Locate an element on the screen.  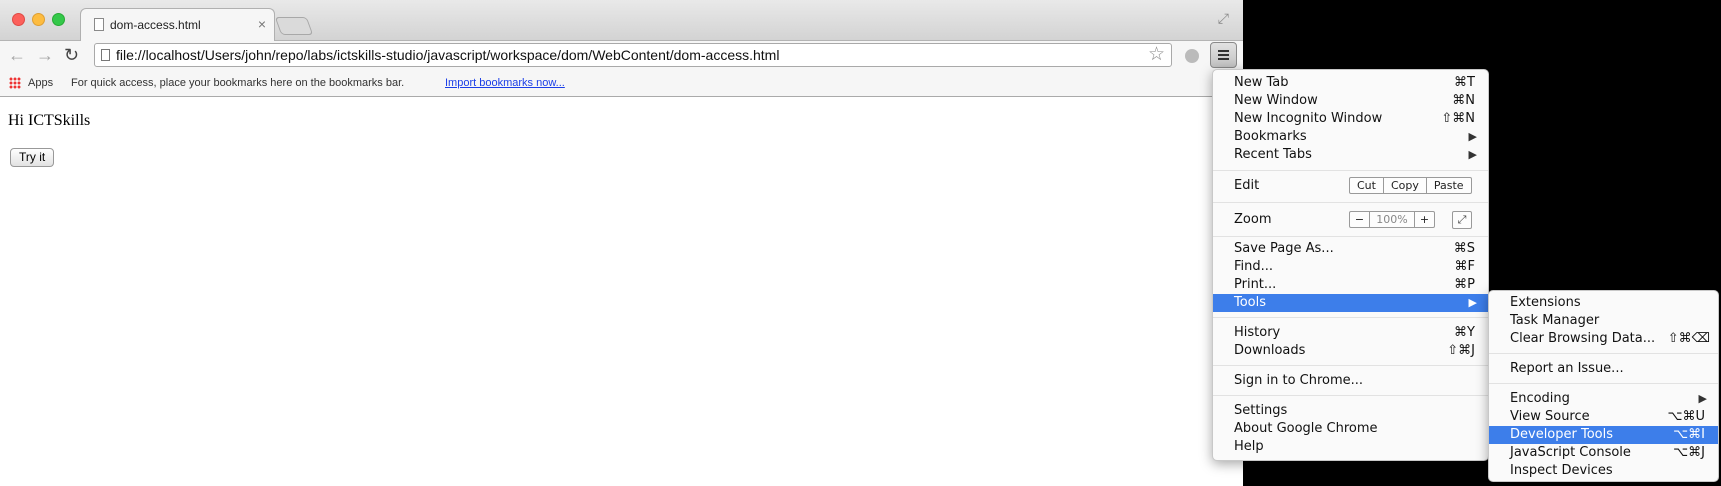
paste-button: Paste is located at coordinates (1449, 185).